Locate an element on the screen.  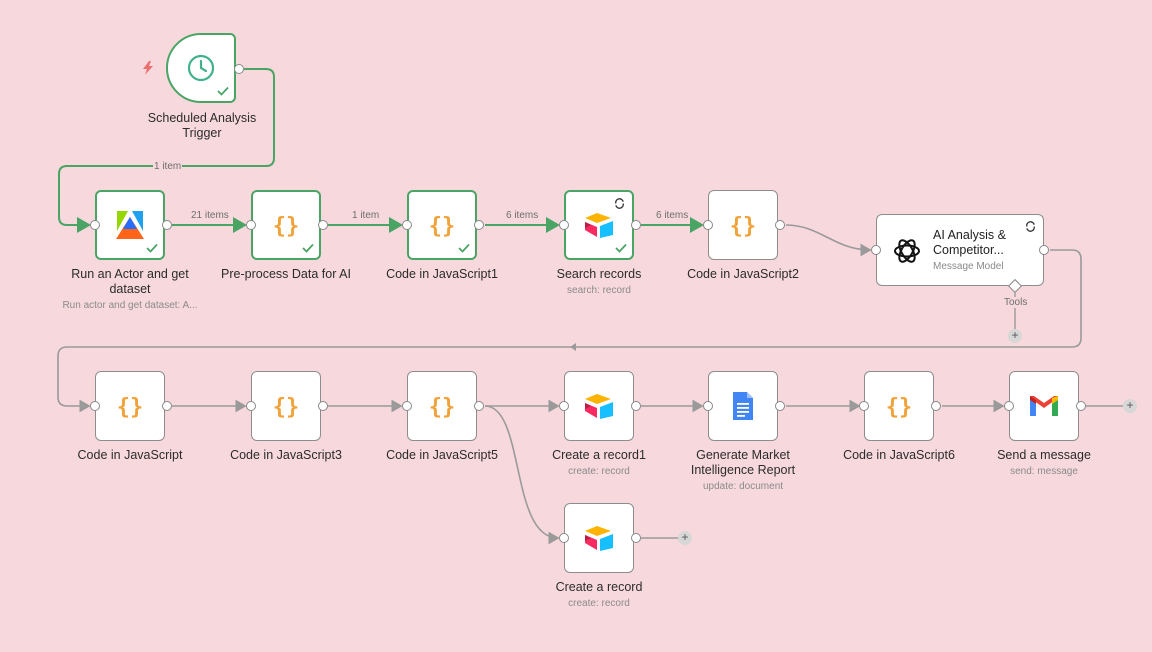
node-label: Generate Market Intelligence Report is located at coordinates (743, 462).